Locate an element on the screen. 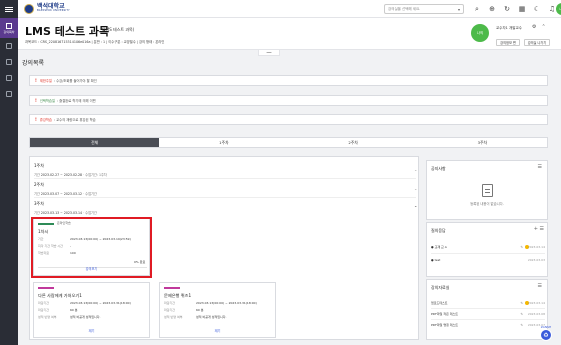 This screenshot has width=561, height=345. line is located at coordinates (487, 189).